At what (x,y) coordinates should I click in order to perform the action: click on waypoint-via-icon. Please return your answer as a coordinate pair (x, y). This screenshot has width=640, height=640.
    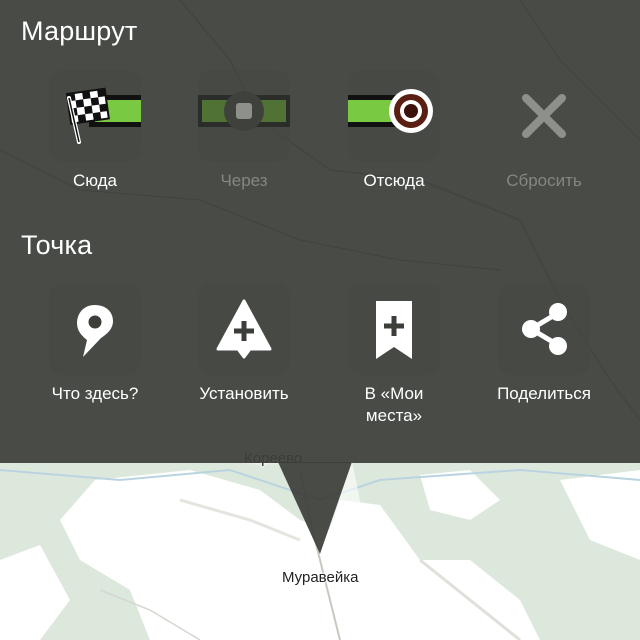
    Looking at the image, I should click on (244, 111).